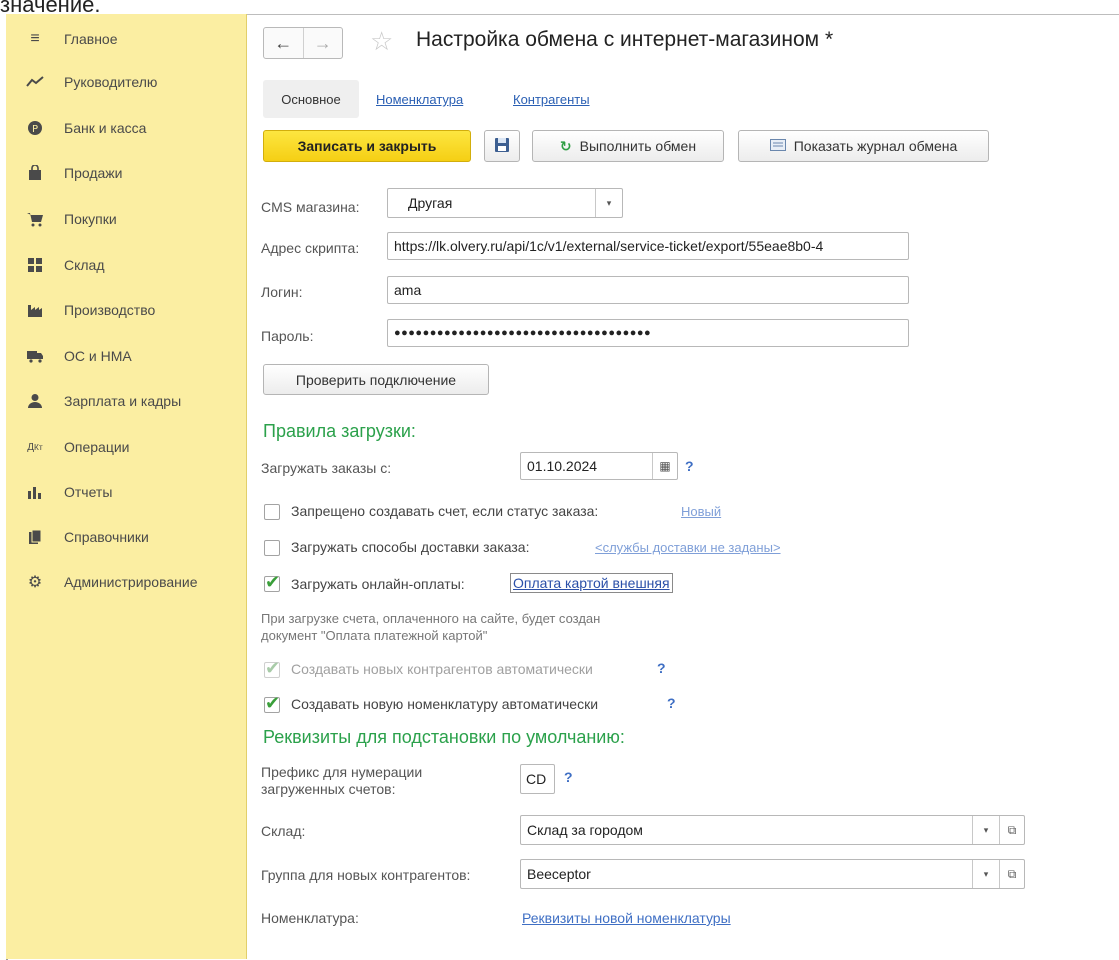 Image resolution: width=1119 pixels, height=960 pixels. I want to click on load-rules-heading: Правила загрузки:, so click(339, 431).